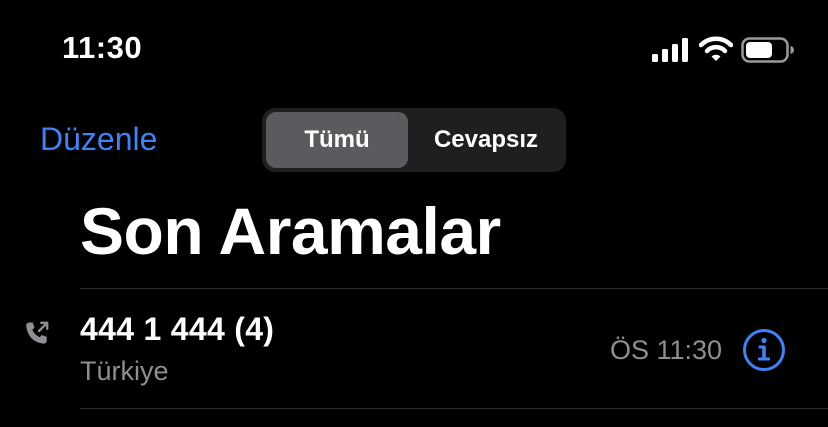 This screenshot has height=427, width=828. I want to click on wifi-icon, so click(716, 48).